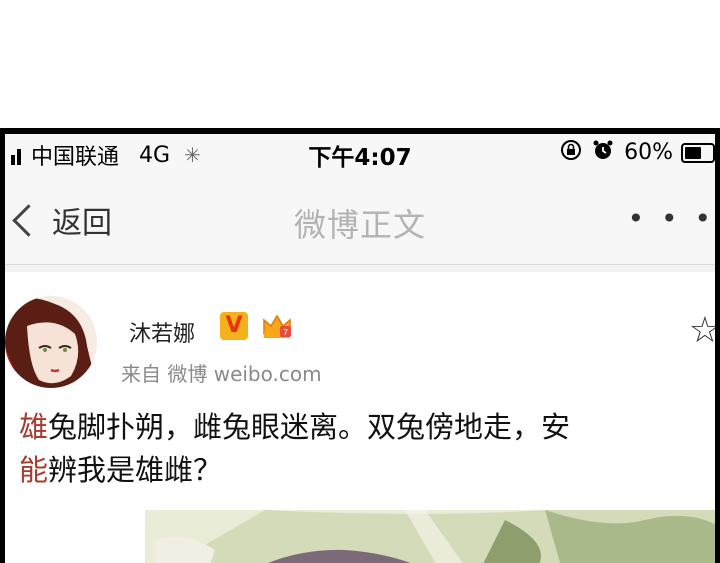  What do you see at coordinates (234, 326) in the screenshot?
I see `verified-badge: V` at bounding box center [234, 326].